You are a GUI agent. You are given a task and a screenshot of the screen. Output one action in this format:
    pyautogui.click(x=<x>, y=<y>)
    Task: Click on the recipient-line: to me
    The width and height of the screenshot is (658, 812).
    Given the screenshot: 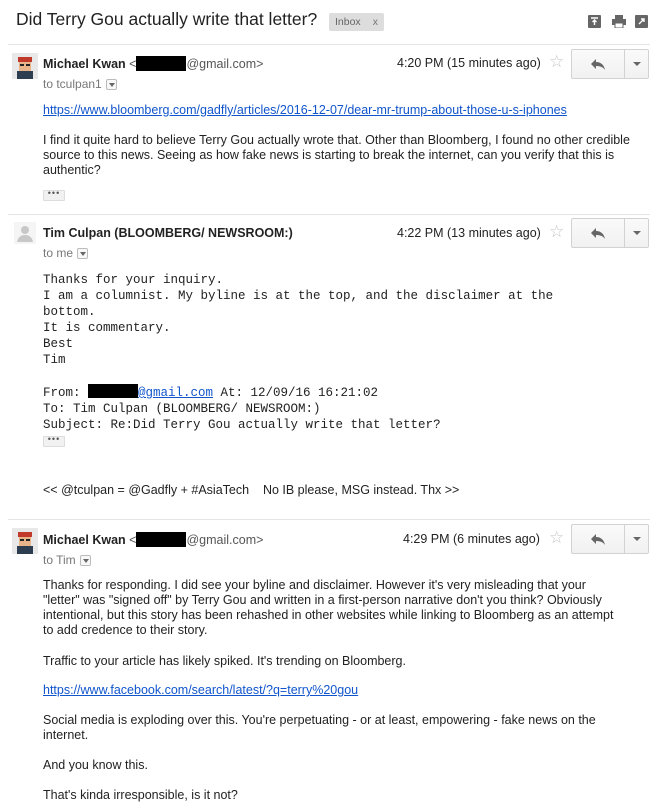 What is the action you would take?
    pyautogui.click(x=66, y=253)
    